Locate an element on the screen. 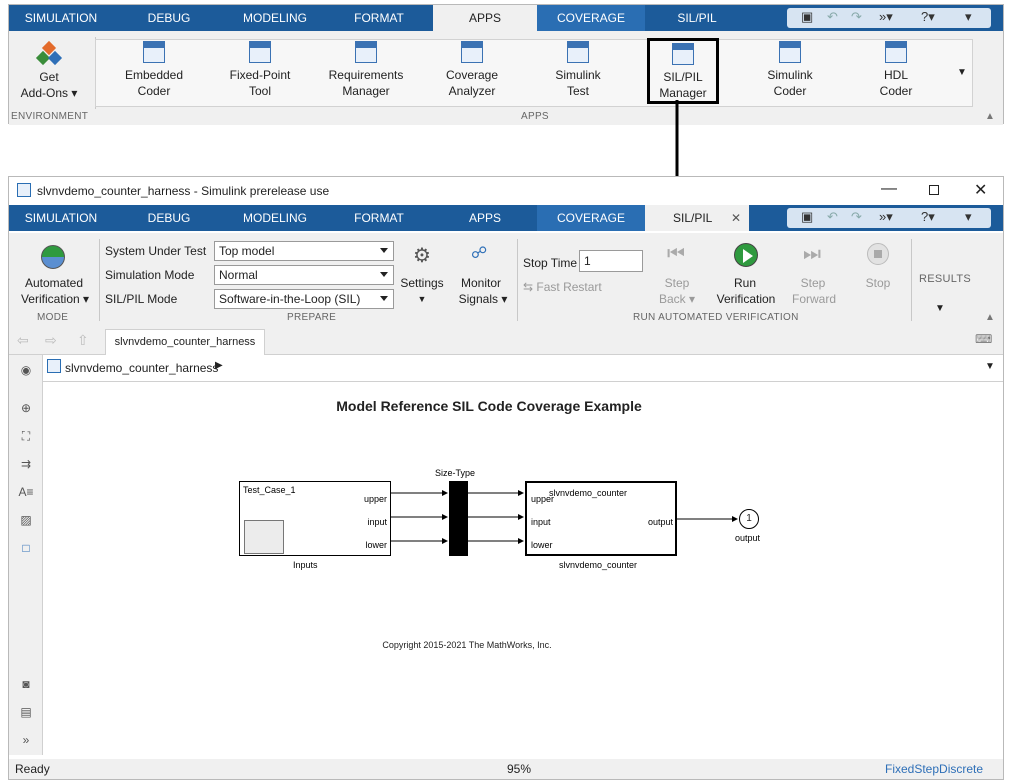 This screenshot has width=1011, height=784. section-prepare: PREPARE is located at coordinates (312, 317).